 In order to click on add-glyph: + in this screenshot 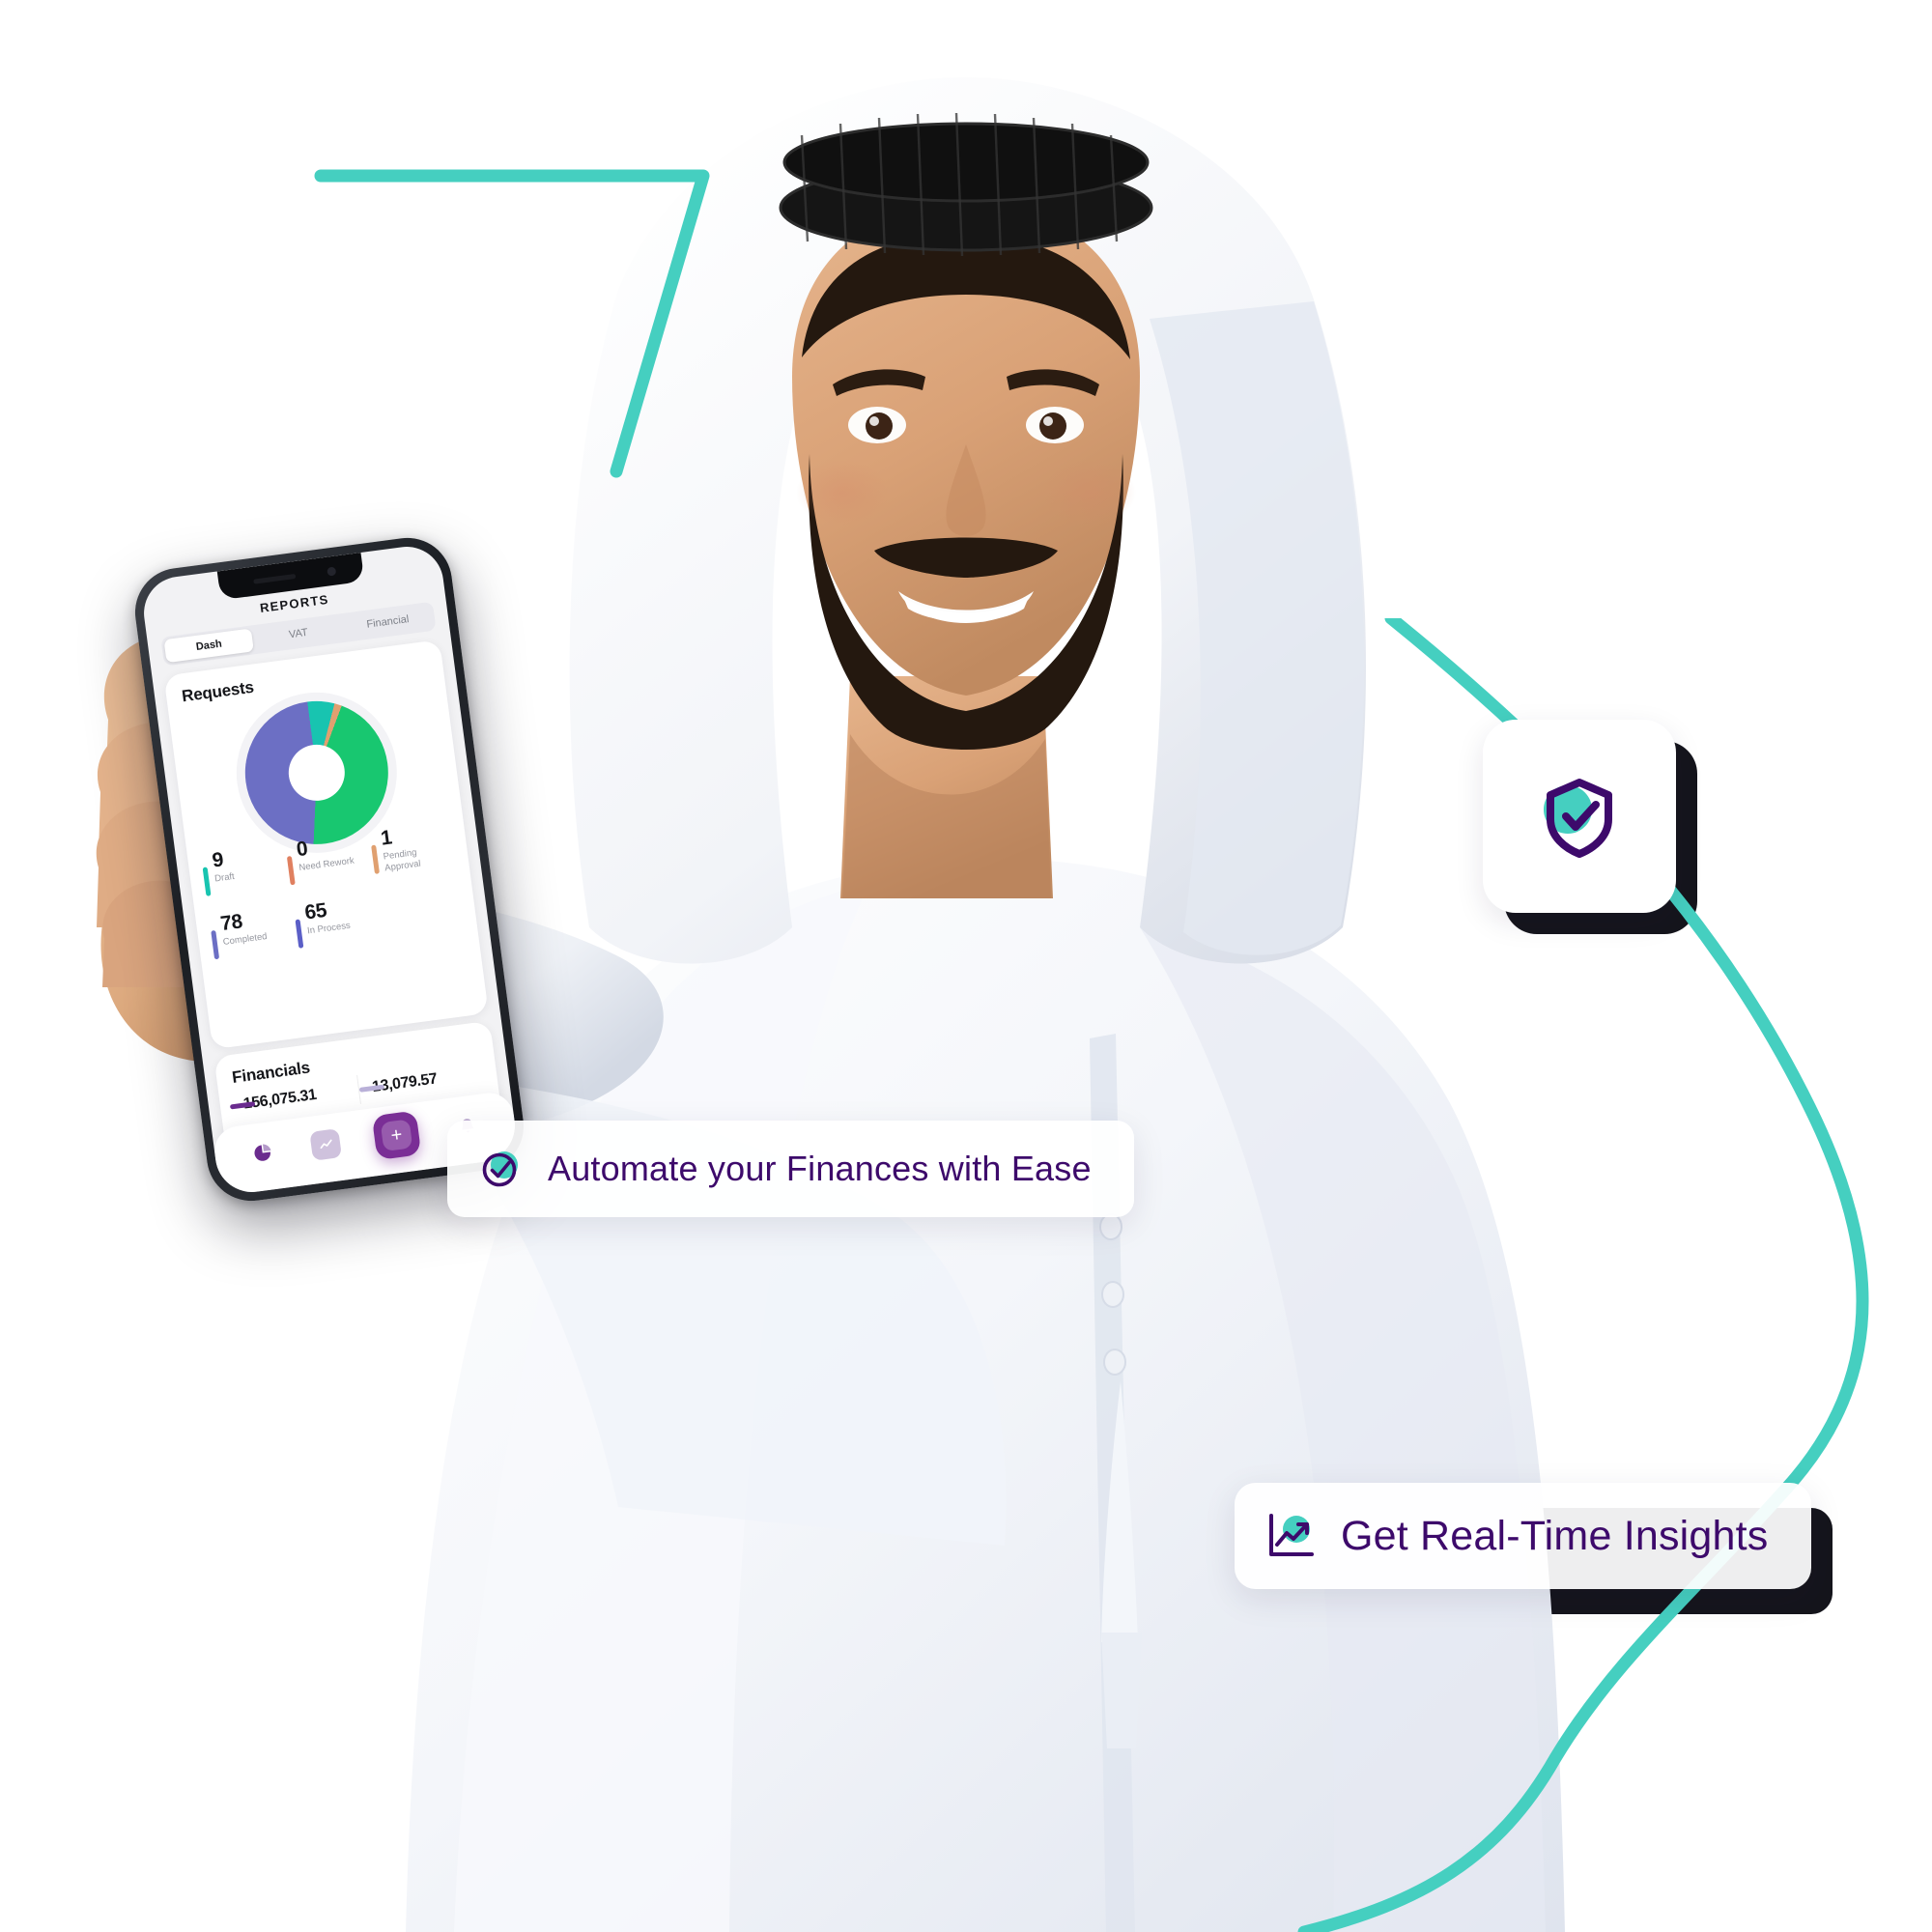, I will do `click(396, 1135)`.